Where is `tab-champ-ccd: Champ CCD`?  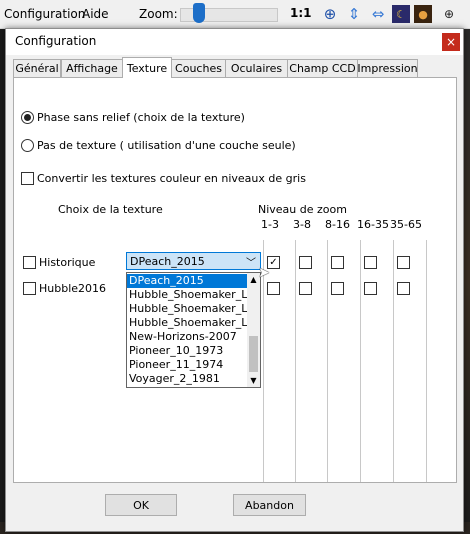 tab-champ-ccd: Champ CCD is located at coordinates (322, 68).